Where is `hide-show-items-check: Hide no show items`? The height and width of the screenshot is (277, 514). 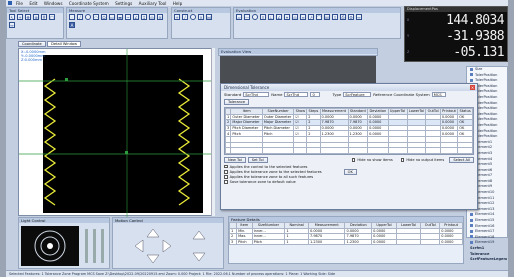
hide-show-items-check: Hide no show items is located at coordinates (372, 159).